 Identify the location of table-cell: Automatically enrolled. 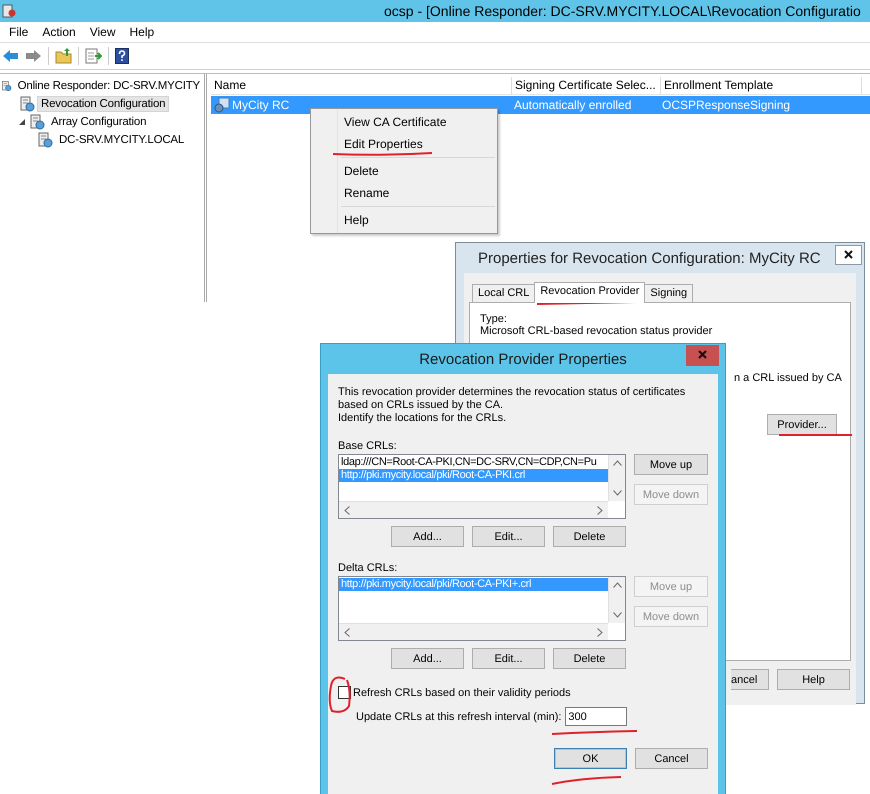
(573, 105).